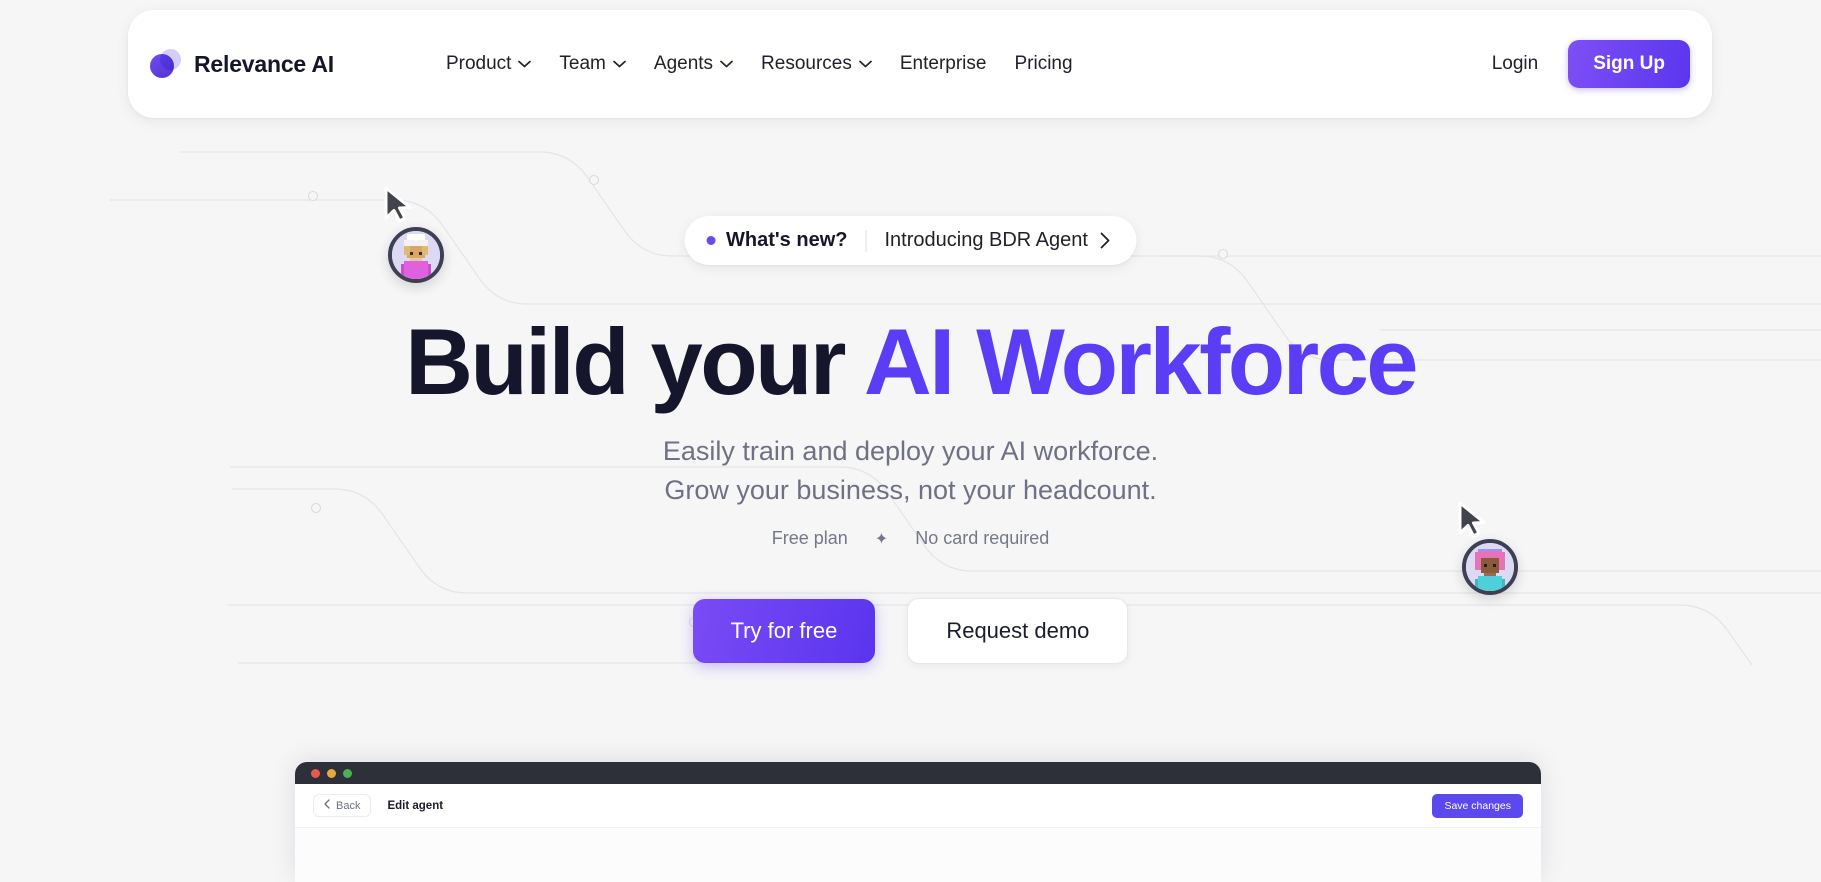 The width and height of the screenshot is (1821, 882). I want to click on page-title: Build your AI Workforce, so click(910, 362).